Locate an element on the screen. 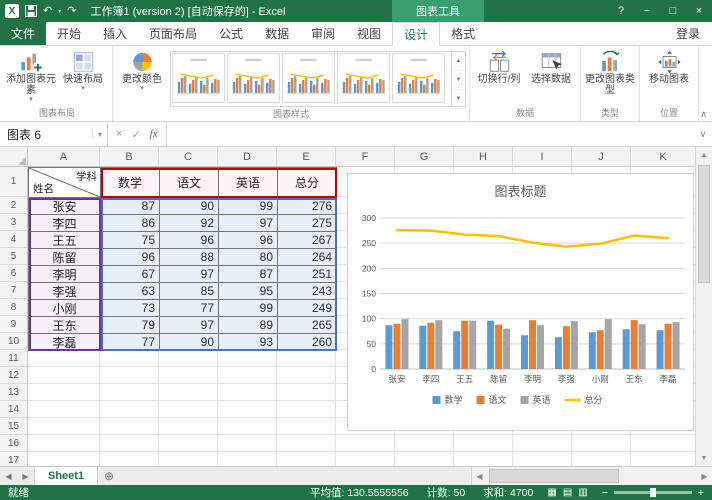 The width and height of the screenshot is (712, 500). row-header-11: 11 is located at coordinates (14, 358).